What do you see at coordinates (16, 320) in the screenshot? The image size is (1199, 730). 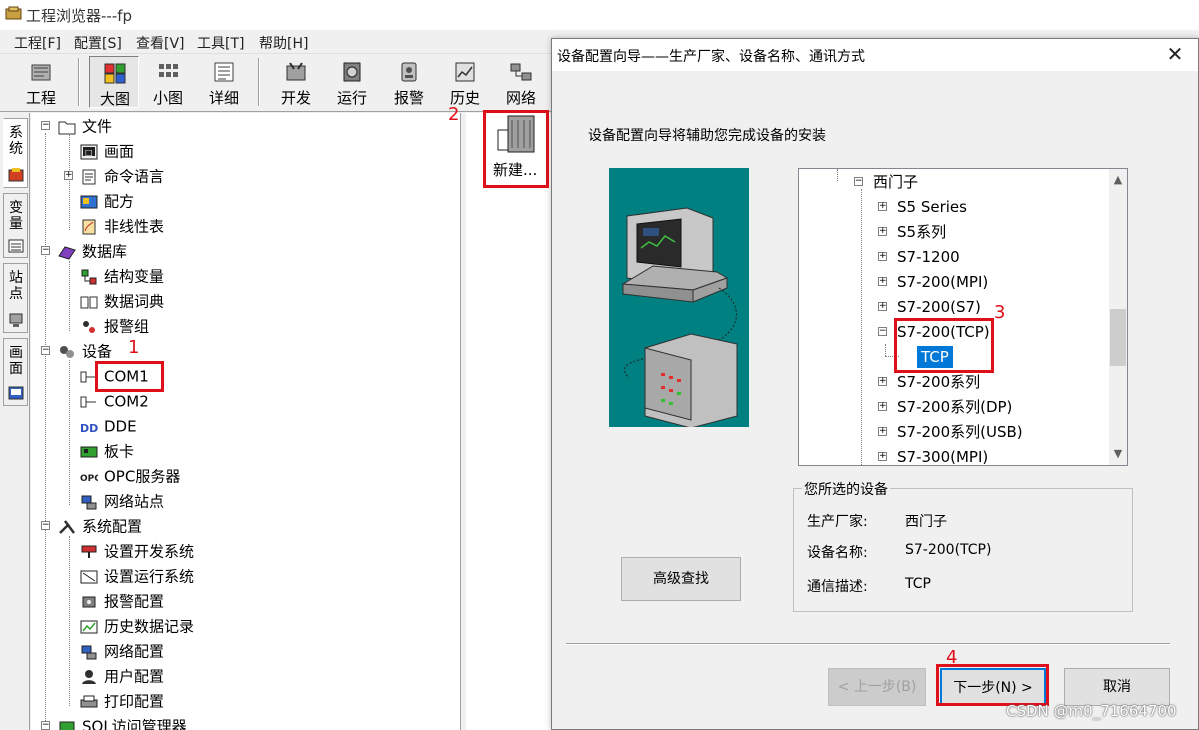 I see `stations-tab-icon` at bounding box center [16, 320].